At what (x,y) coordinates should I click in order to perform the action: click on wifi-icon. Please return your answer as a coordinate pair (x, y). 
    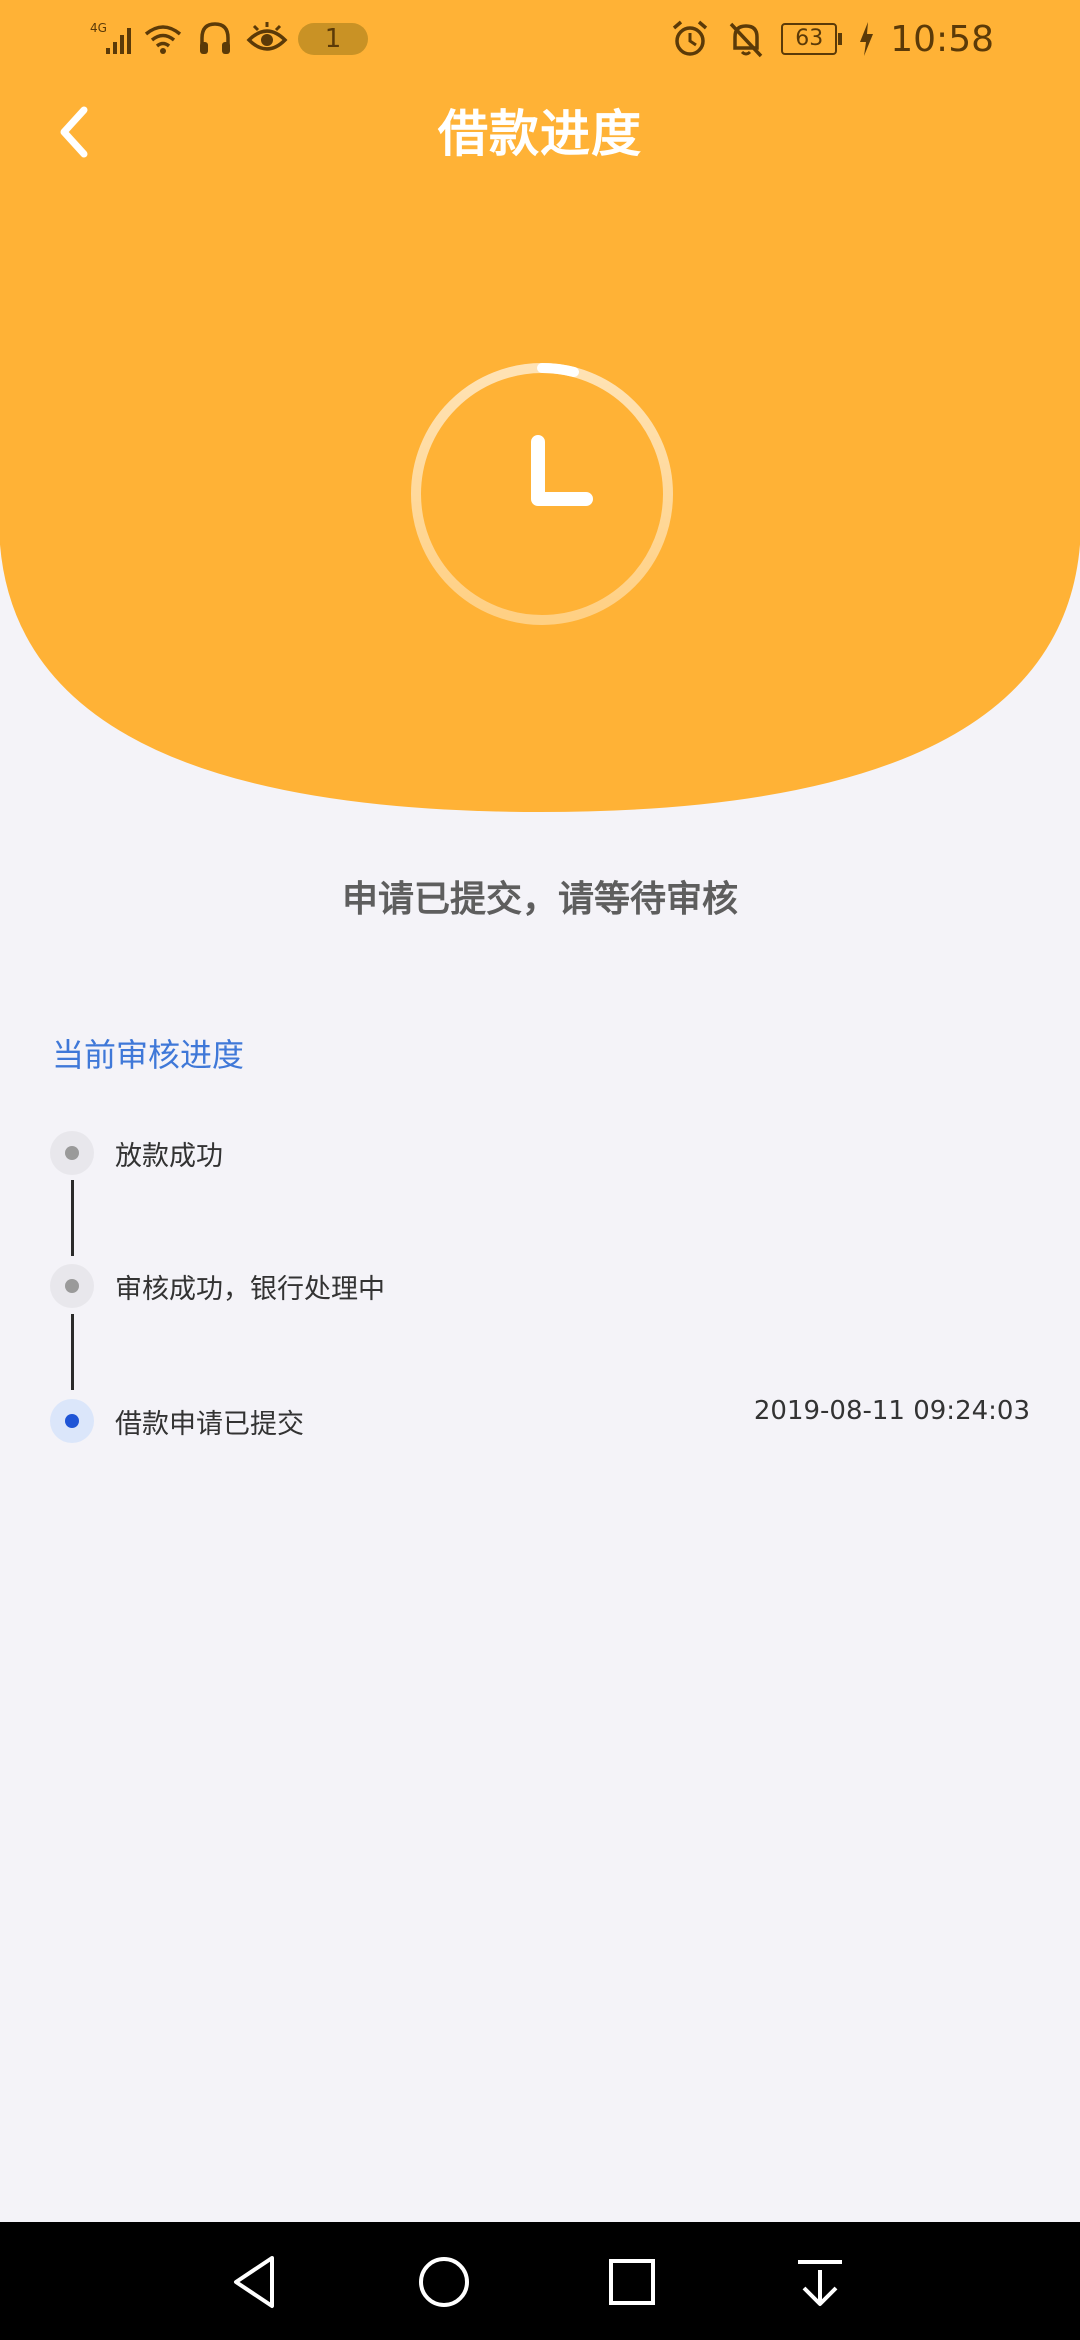
    Looking at the image, I should click on (163, 39).